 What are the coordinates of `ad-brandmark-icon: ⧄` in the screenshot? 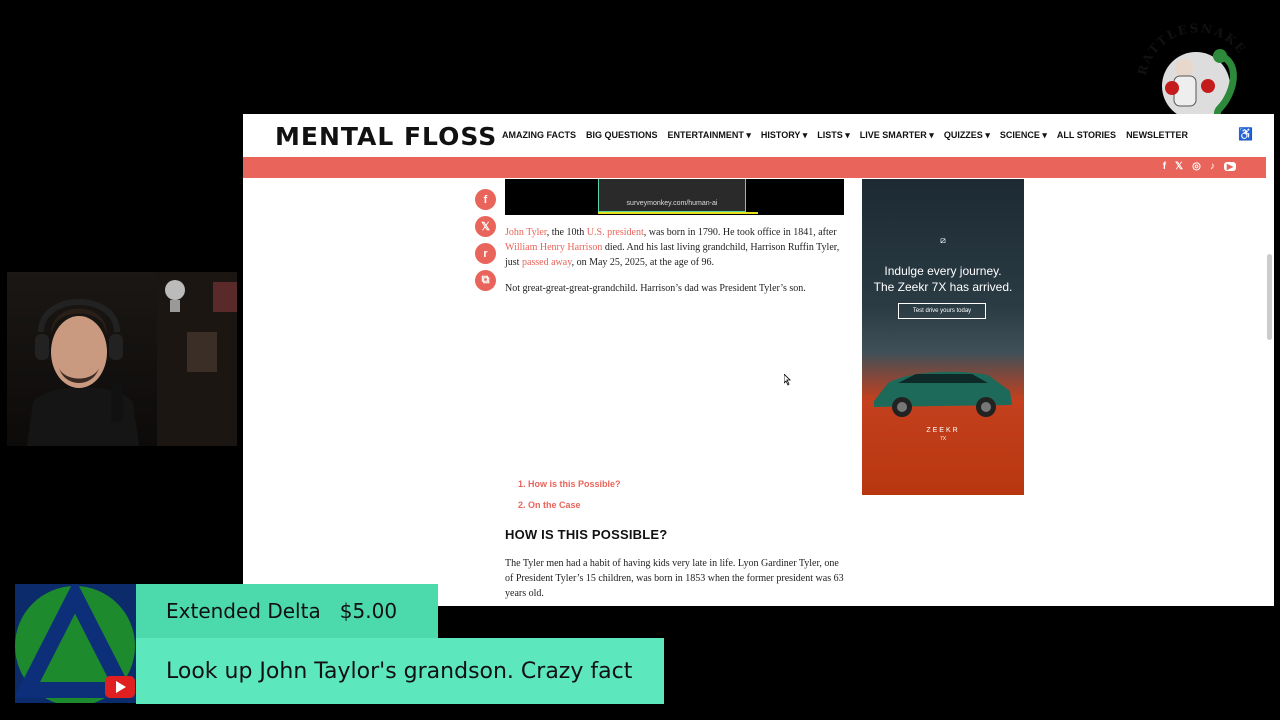 It's located at (943, 240).